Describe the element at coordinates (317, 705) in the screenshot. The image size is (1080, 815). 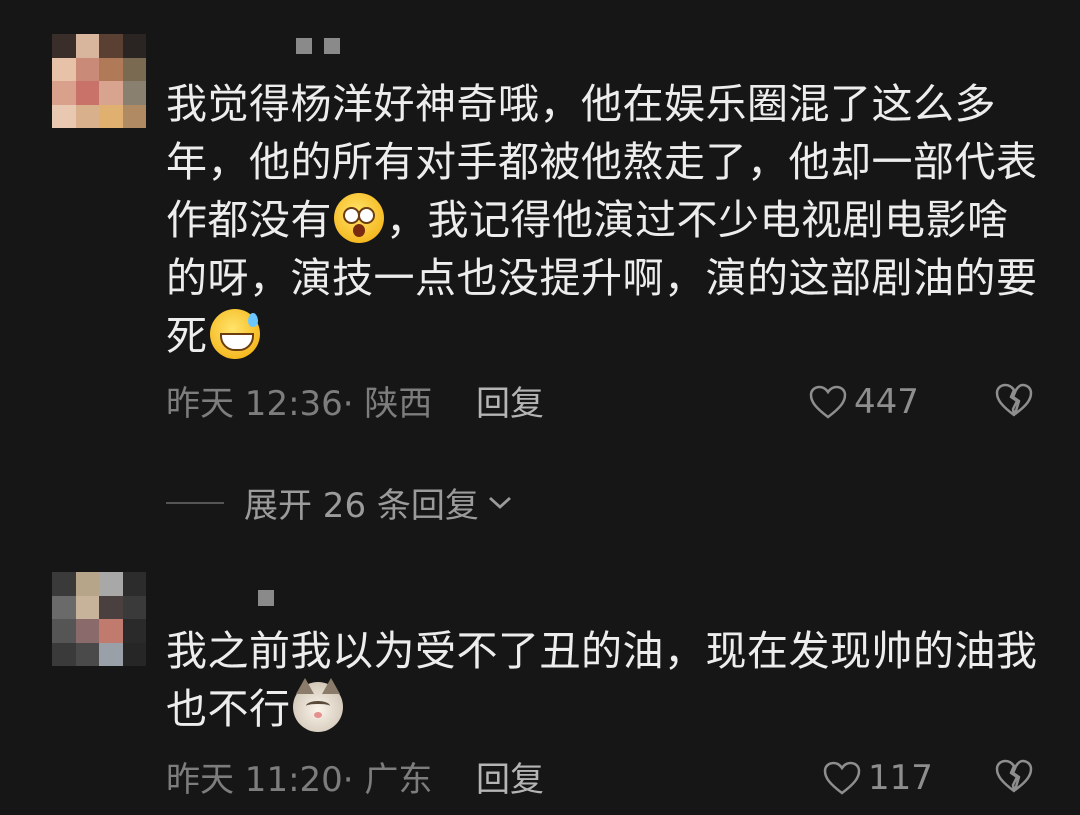
I see `cat-face-icon` at that location.